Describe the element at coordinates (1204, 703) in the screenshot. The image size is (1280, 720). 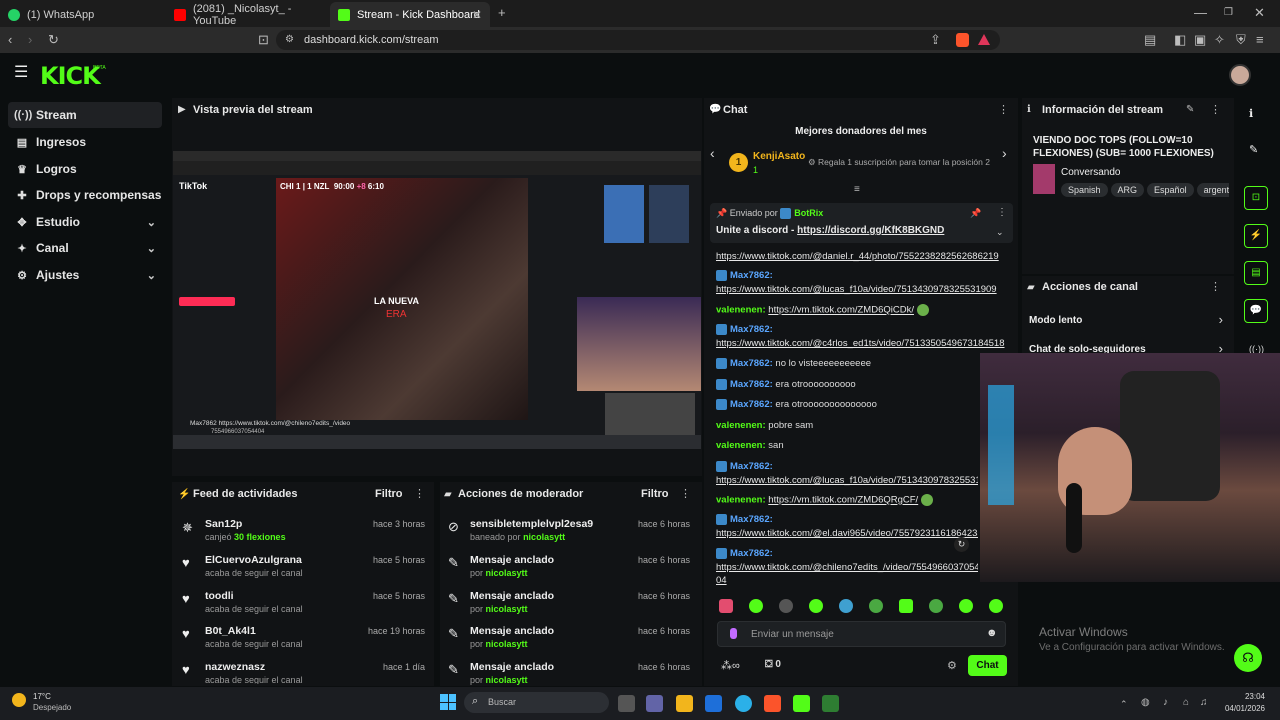
I see `volume-icon: ♫` at that location.